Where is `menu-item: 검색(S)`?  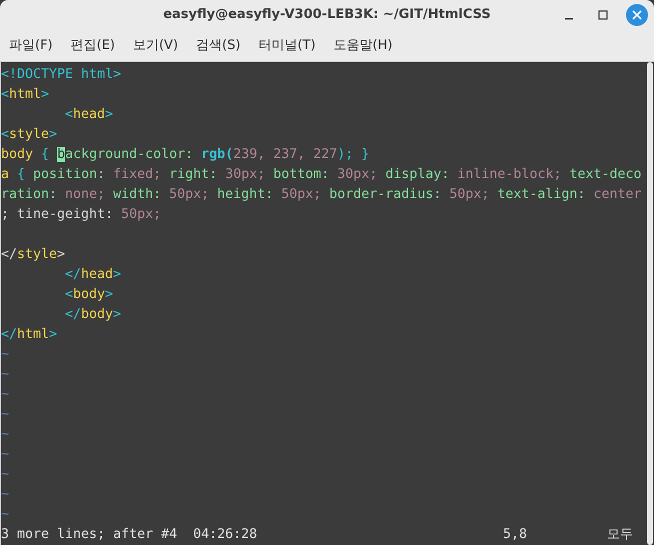 menu-item: 검색(S) is located at coordinates (218, 45).